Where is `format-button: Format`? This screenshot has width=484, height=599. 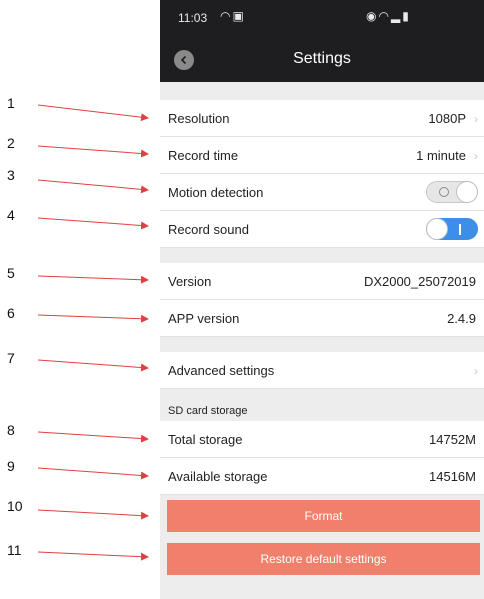 format-button: Format is located at coordinates (323, 516).